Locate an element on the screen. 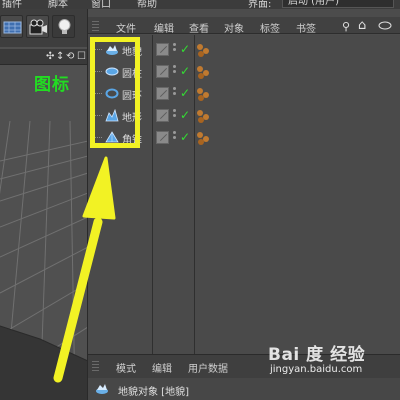 The height and width of the screenshot is (400, 400). menu-view: 查看 is located at coordinates (199, 27).